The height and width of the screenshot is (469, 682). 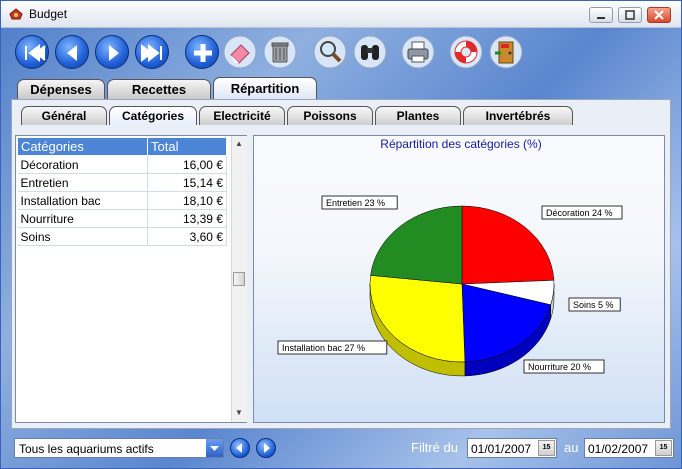 I want to click on subtab-categories: Catégories, so click(x=153, y=115).